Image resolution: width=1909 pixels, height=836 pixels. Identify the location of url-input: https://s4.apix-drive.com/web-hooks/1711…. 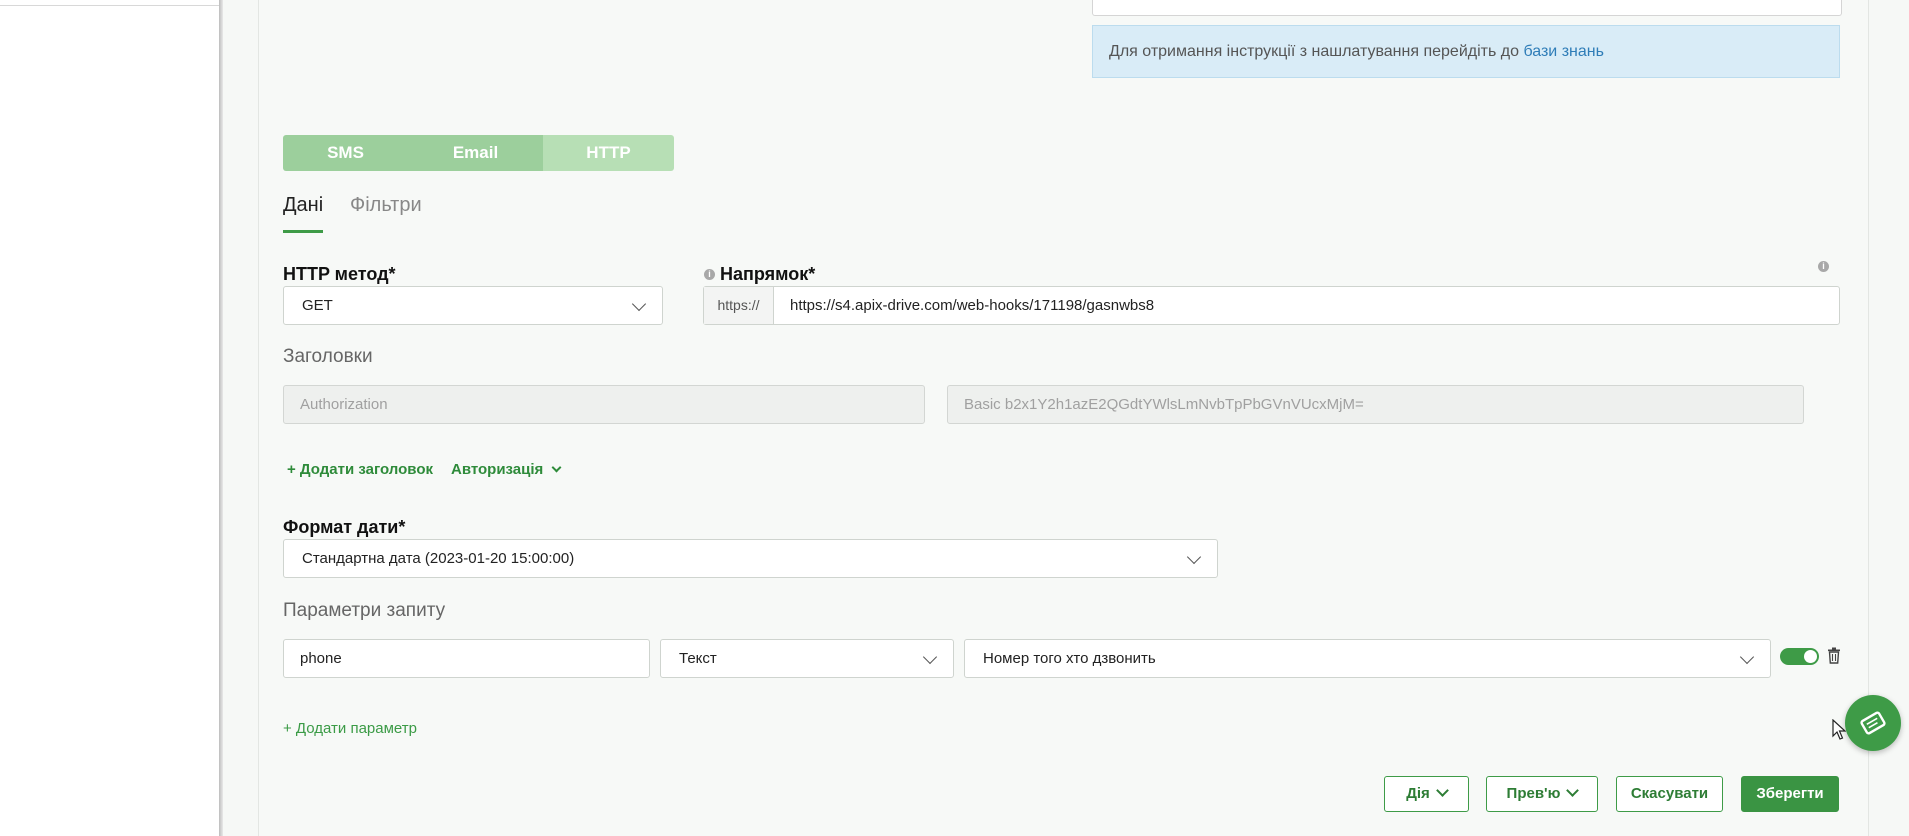
(1306, 305).